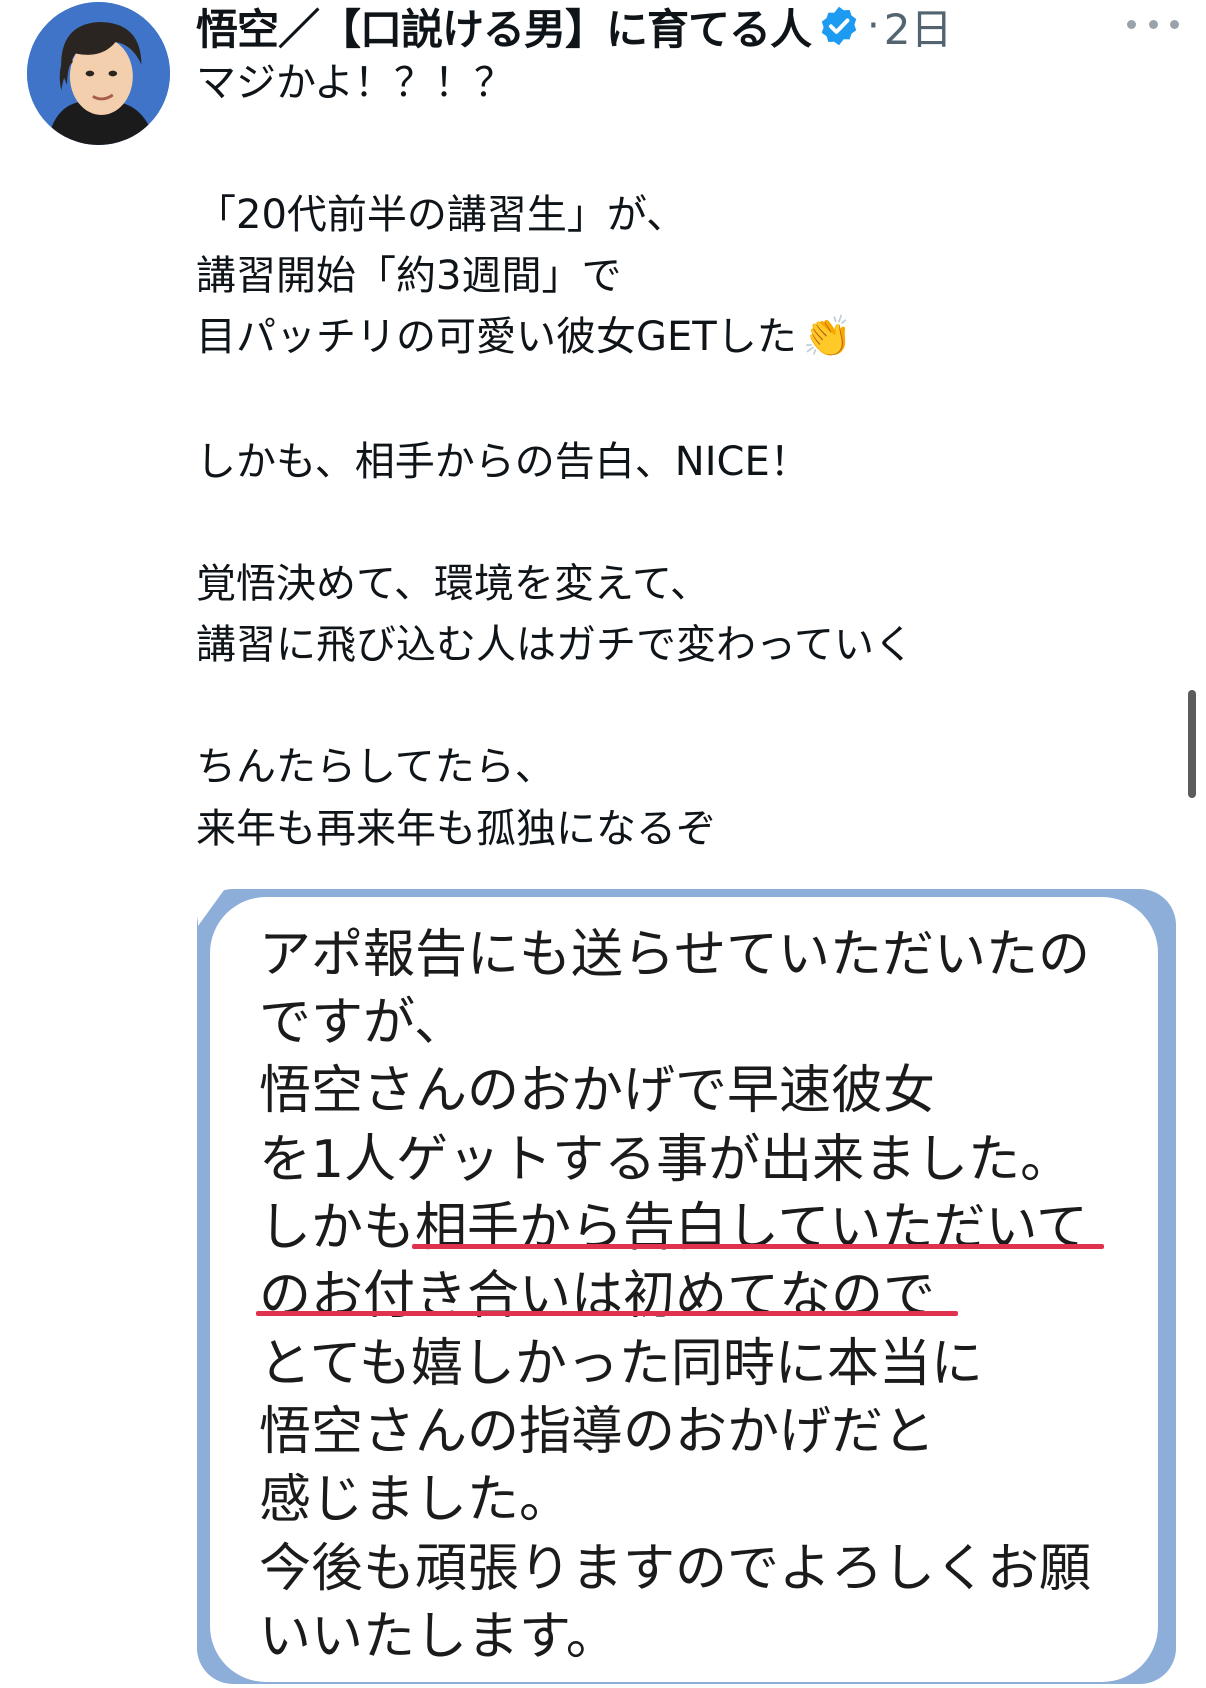  Describe the element at coordinates (597, 1432) in the screenshot. I see `bubble-line: 悟空さんの指導のおかげだと` at that location.